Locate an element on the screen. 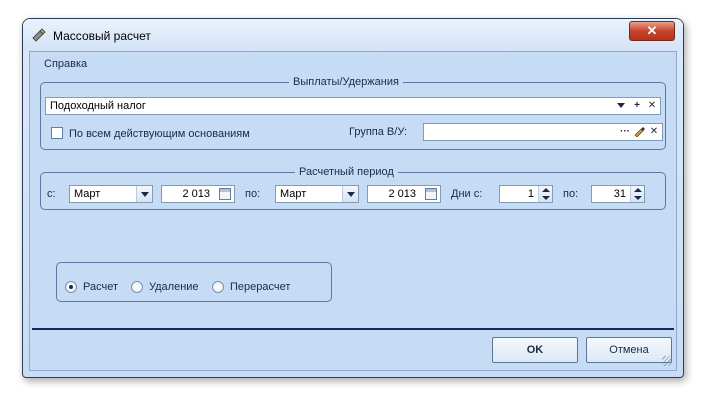 This screenshot has width=712, height=406. group-field: ··· ✕ is located at coordinates (543, 132).